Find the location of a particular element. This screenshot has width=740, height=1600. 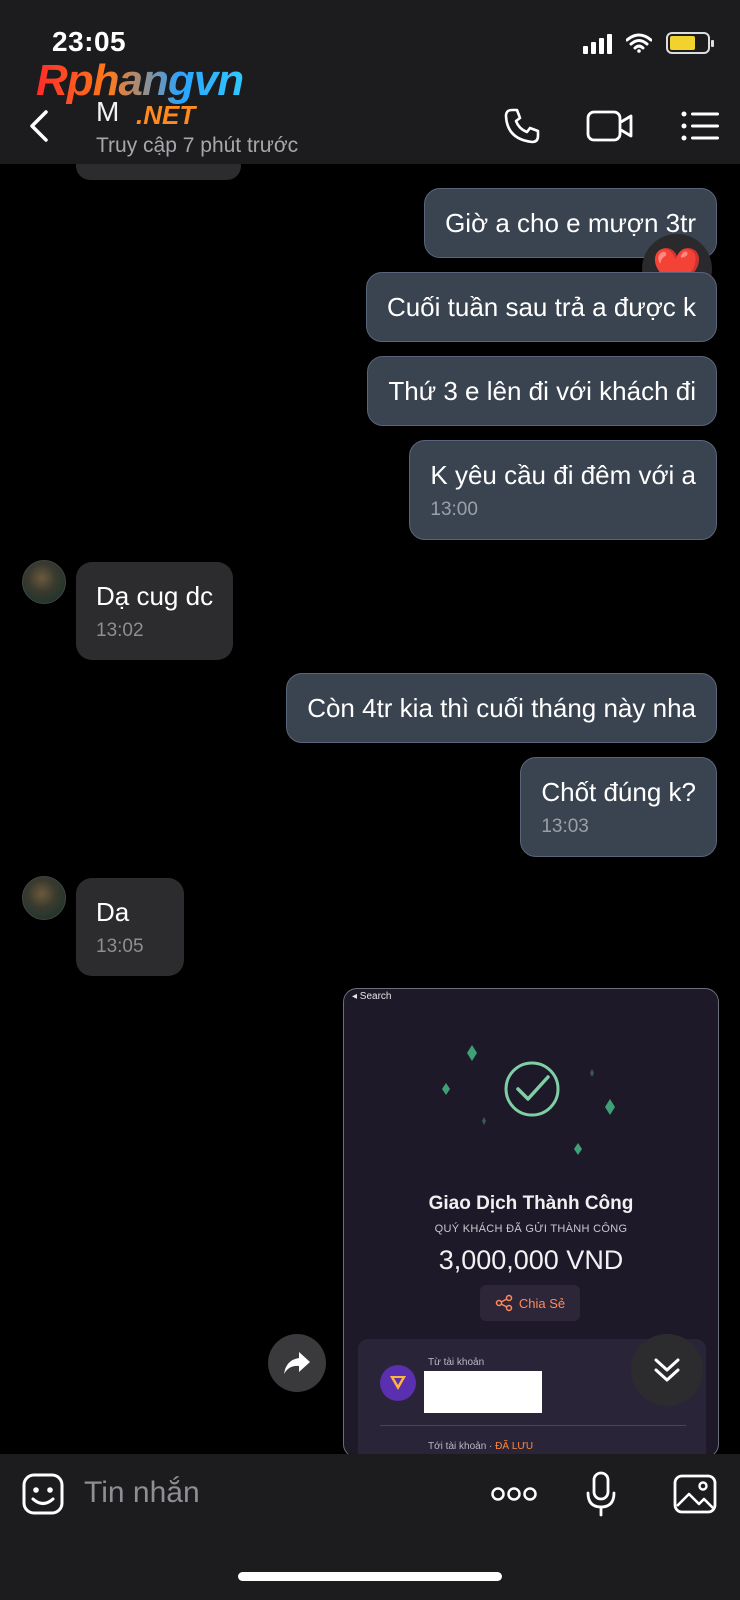

message-bubble-outgoing: Thứ 3 e lên đi với khách đi is located at coordinates (542, 391).